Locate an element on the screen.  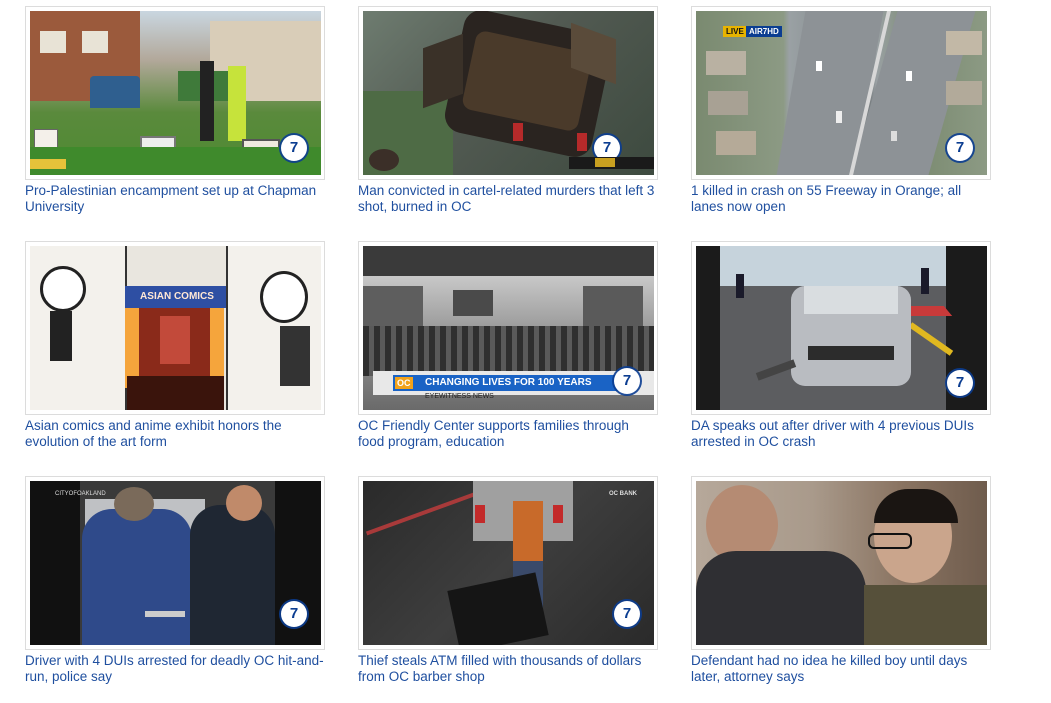
photo-crashed-car: 7 is located at coordinates (841, 328).